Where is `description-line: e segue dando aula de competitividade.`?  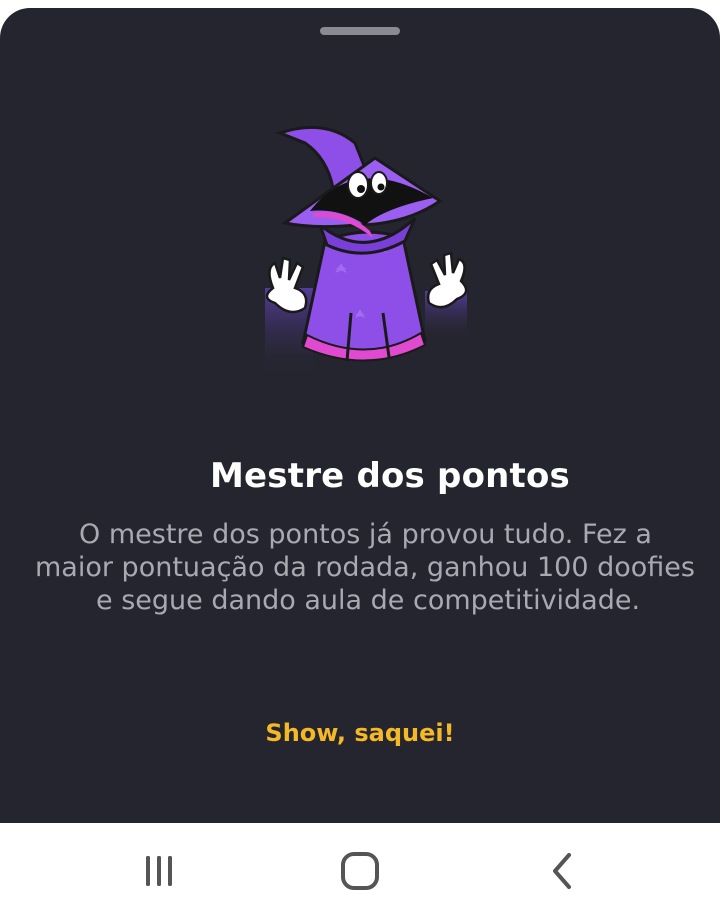
description-line: e segue dando aula de competitividade. is located at coordinates (368, 600).